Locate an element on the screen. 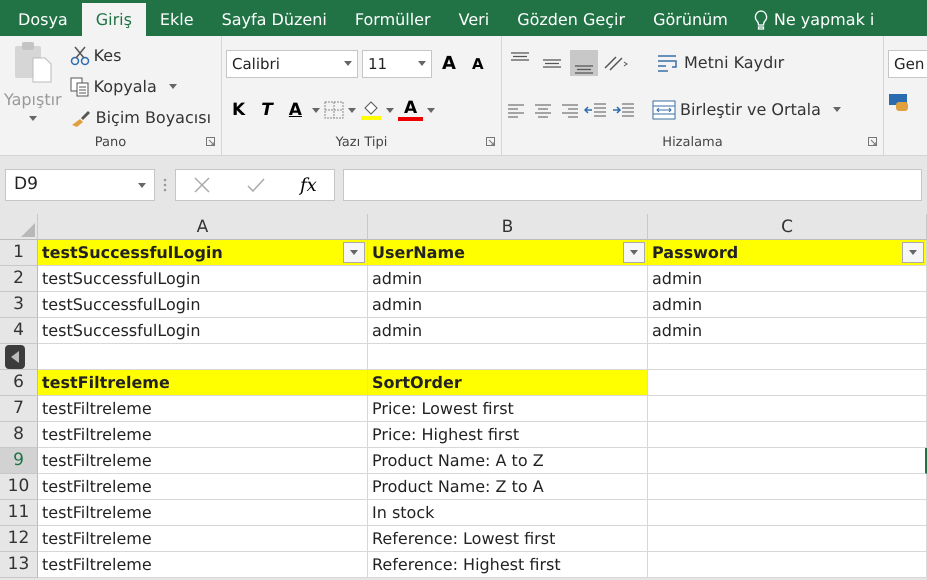  grip-icon is located at coordinates (165, 185).